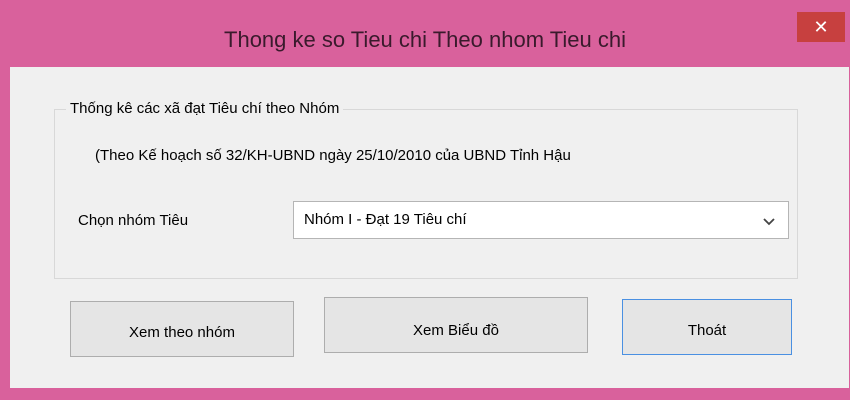  I want to click on close-icon: ✕, so click(821, 27).